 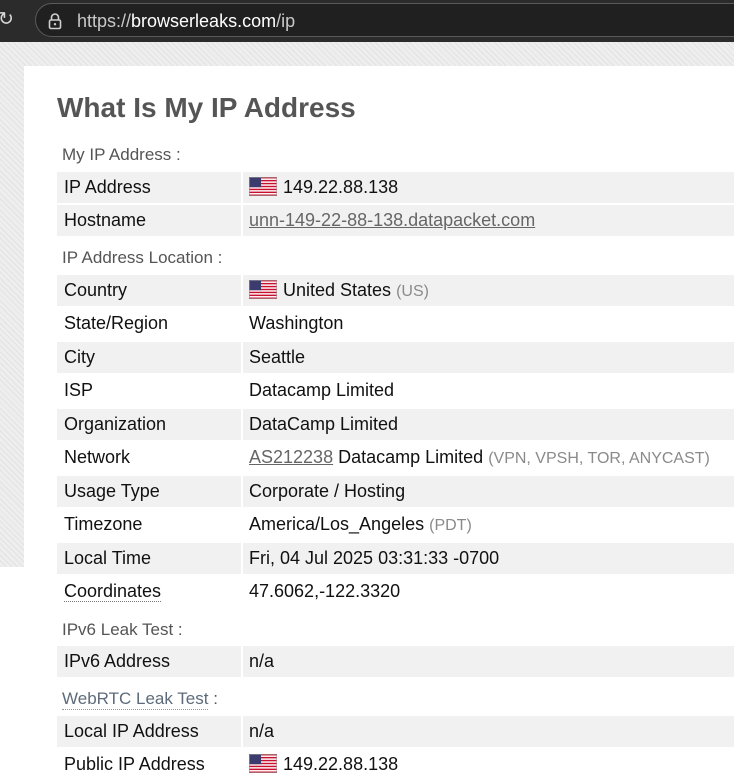 I want to click on network-asn-link: AS212238, so click(x=291, y=457).